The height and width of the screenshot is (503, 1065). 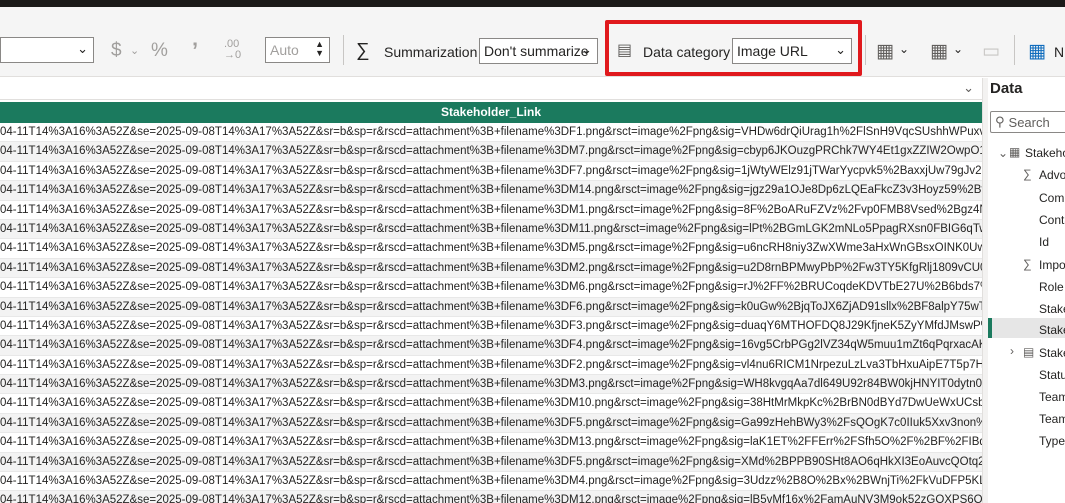 I want to click on data-category-highlight, so click(x=733, y=48).